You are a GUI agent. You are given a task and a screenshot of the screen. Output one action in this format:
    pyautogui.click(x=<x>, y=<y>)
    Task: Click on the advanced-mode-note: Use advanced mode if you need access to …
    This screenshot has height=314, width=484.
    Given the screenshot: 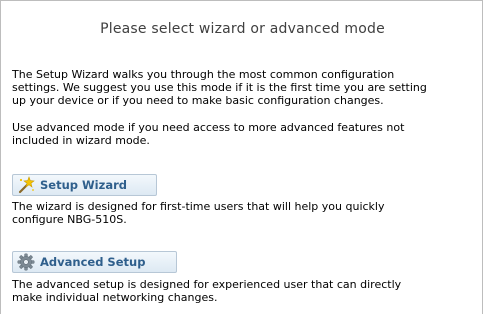 What is the action you would take?
    pyautogui.click(x=247, y=134)
    